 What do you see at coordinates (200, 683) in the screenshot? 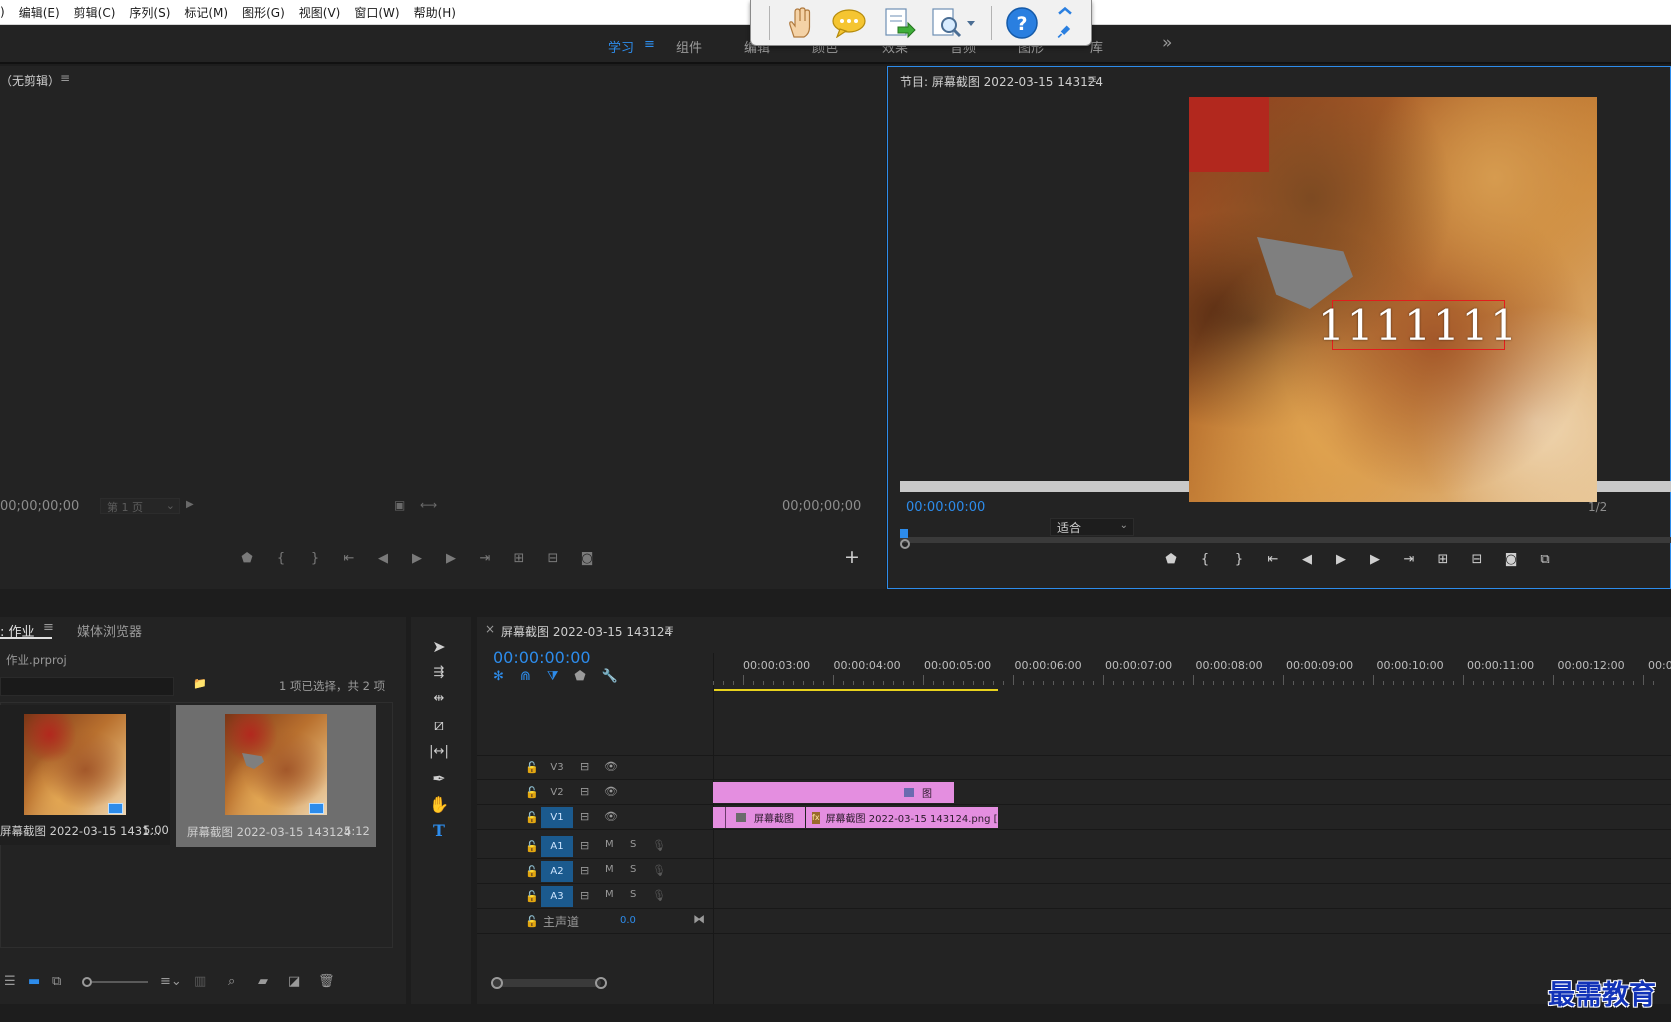
I see `new-bin-icon: 📁` at bounding box center [200, 683].